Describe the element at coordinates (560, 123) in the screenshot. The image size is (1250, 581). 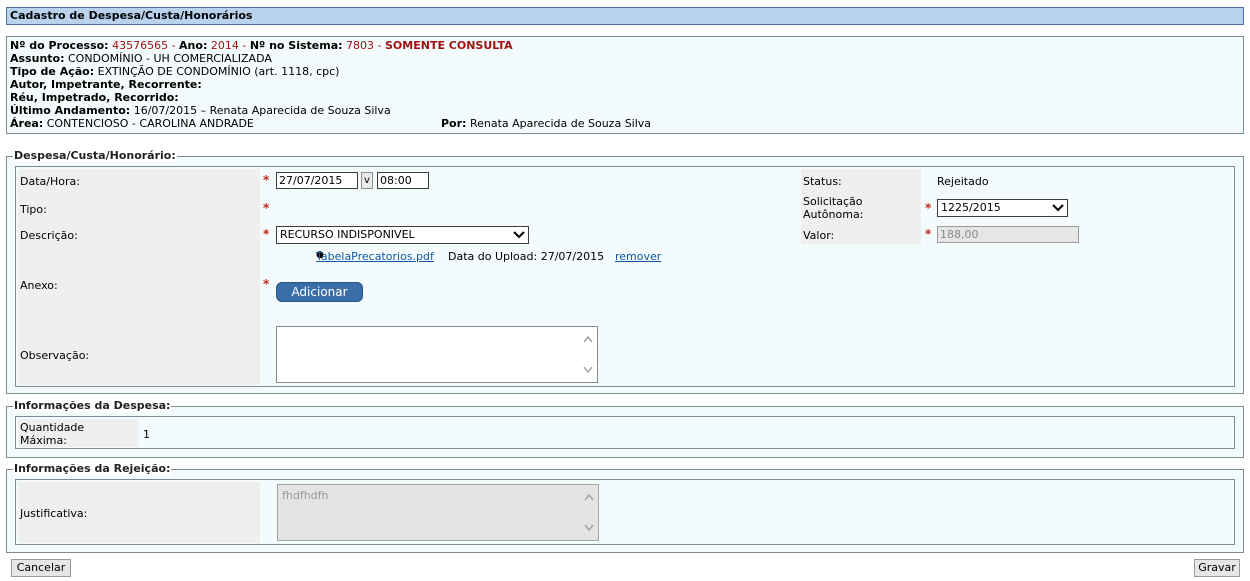
I see `por-value: Renata Aparecida de Souza Silva` at that location.